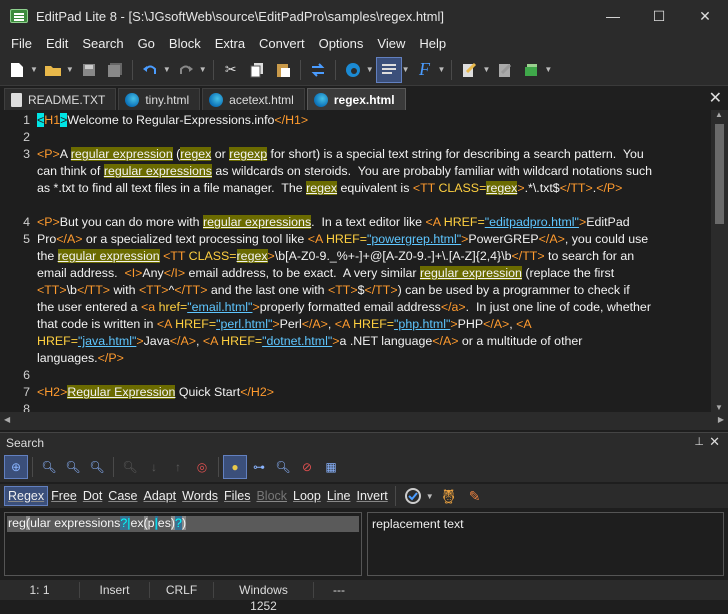 The image size is (728, 614). Describe the element at coordinates (89, 70) in the screenshot. I see `save-icon` at that location.